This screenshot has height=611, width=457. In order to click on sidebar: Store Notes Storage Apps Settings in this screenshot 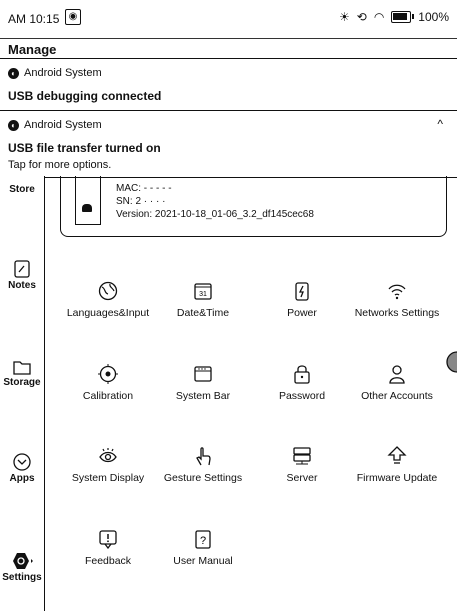, I will do `click(22, 393)`.